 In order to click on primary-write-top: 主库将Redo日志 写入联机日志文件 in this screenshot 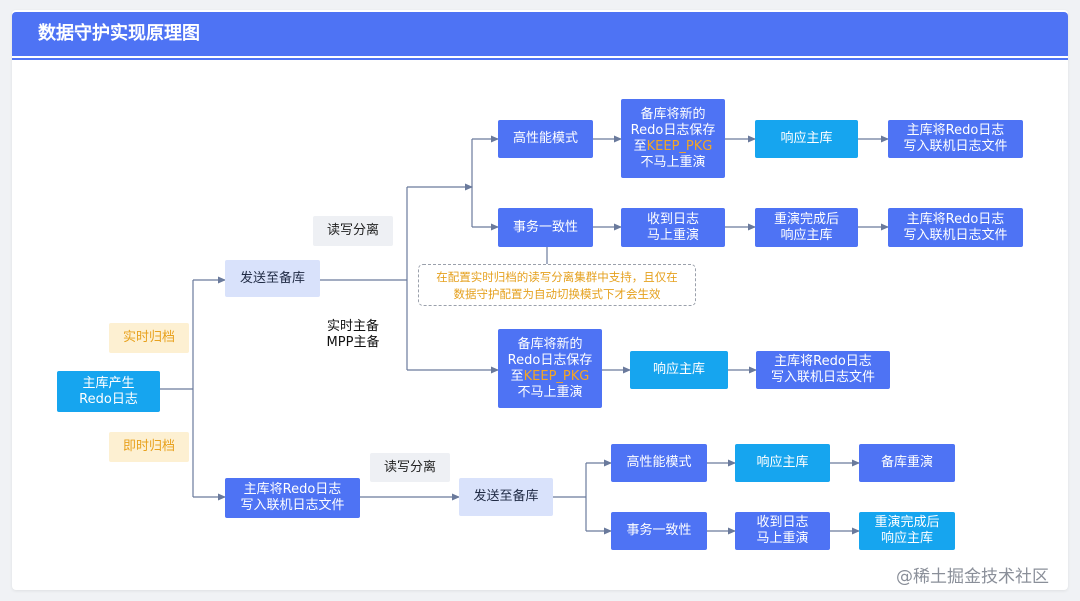, I will do `click(955, 139)`.